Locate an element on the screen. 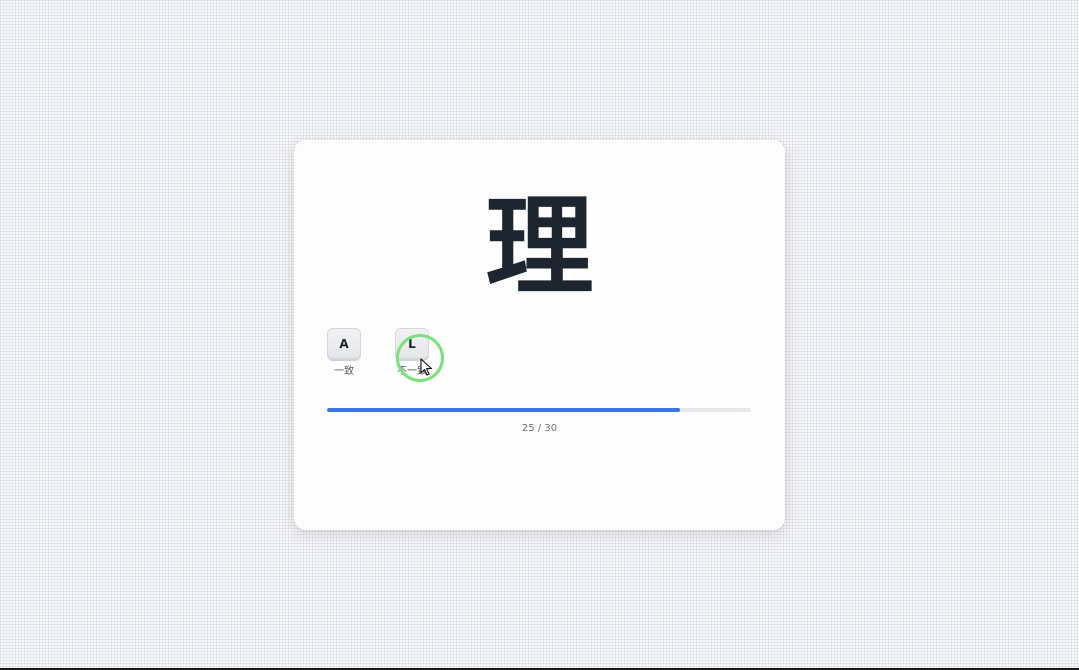 The image size is (1079, 670). keycap-l: L is located at coordinates (412, 343).